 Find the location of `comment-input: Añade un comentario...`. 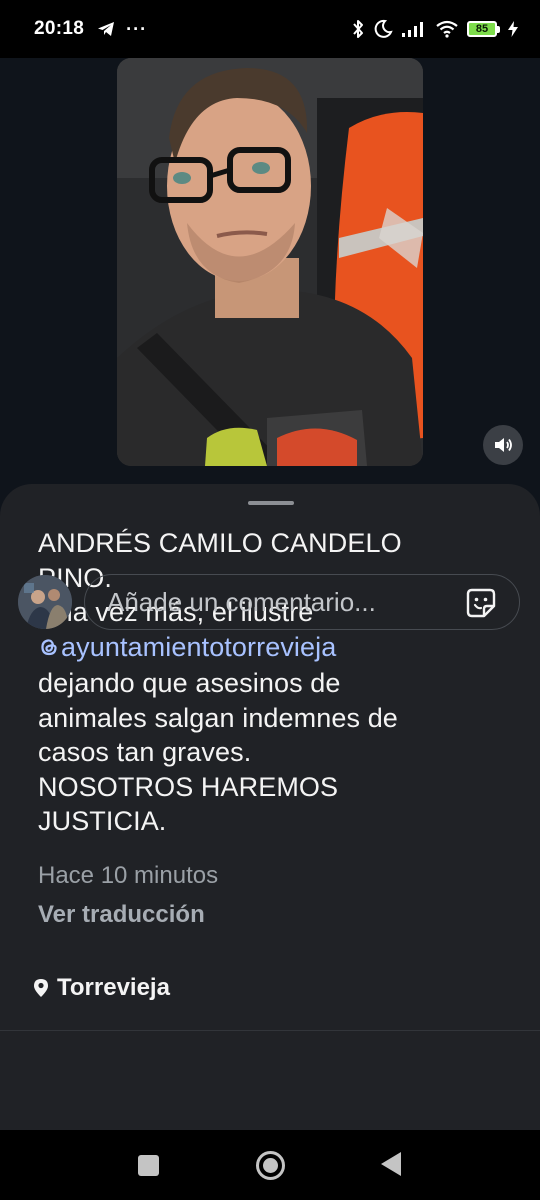

comment-input: Añade un comentario... is located at coordinates (302, 602).